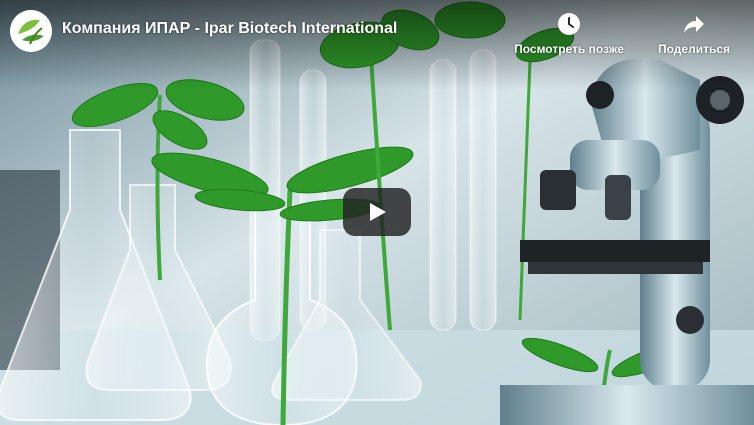 The height and width of the screenshot is (425, 754). What do you see at coordinates (569, 49) in the screenshot?
I see `watch-later-label: Посмотреть позже` at bounding box center [569, 49].